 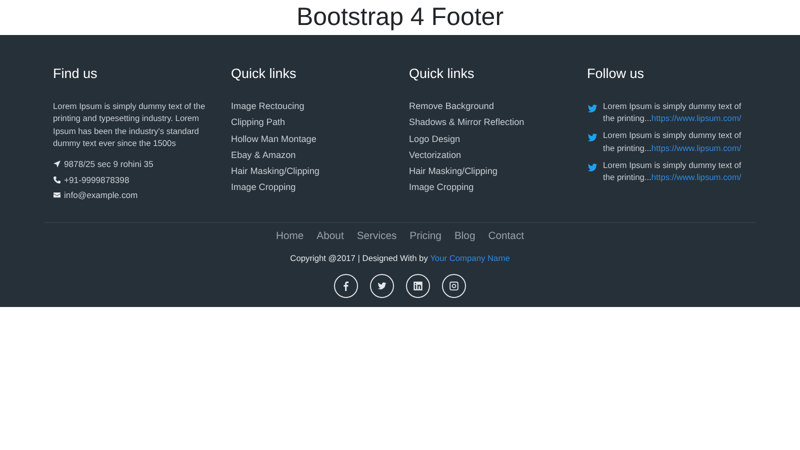 I want to click on nav-link: Services, so click(x=376, y=236).